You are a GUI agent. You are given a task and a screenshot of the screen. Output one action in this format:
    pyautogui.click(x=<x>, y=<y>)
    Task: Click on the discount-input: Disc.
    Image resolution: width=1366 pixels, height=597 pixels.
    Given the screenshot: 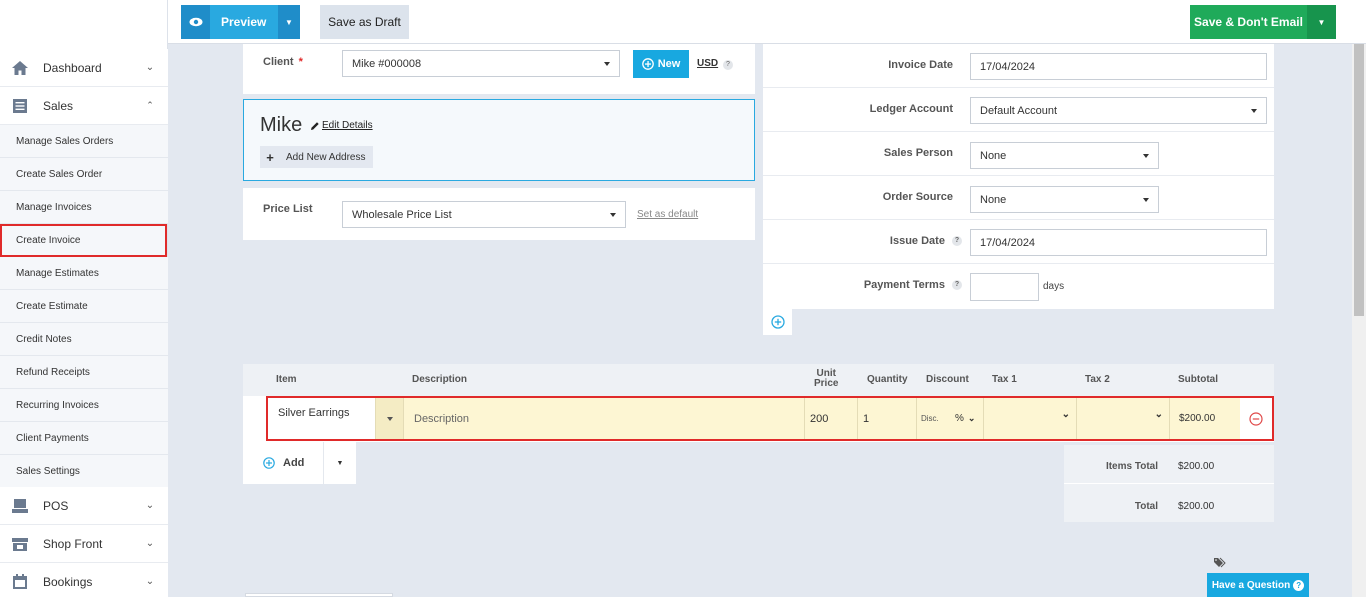 What is the action you would take?
    pyautogui.click(x=934, y=418)
    